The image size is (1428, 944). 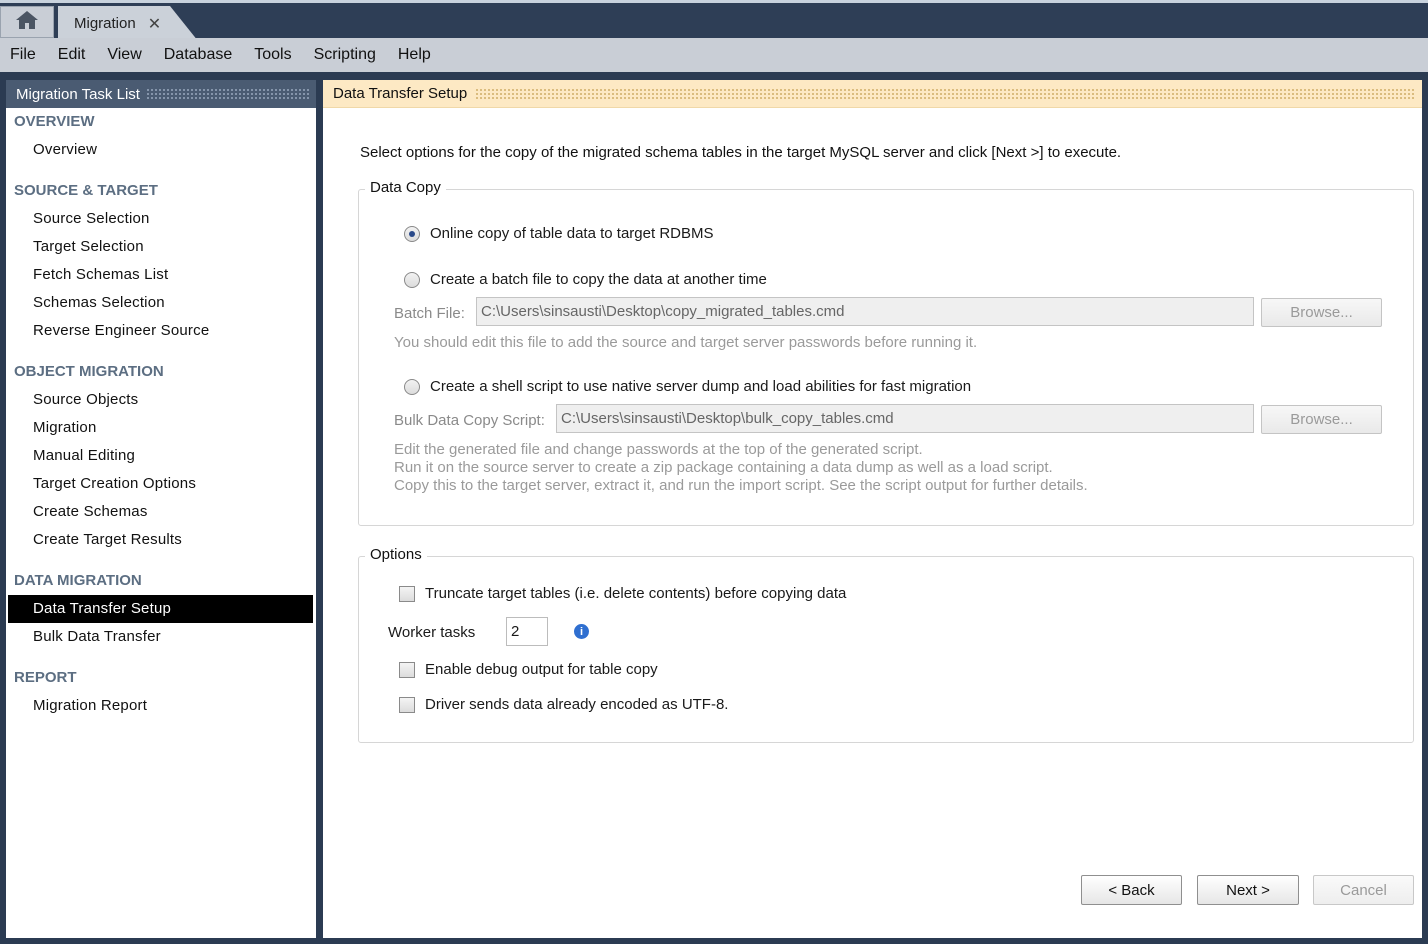 I want to click on task-fetch-schemas-list: Fetch Schemas List, so click(x=161, y=275).